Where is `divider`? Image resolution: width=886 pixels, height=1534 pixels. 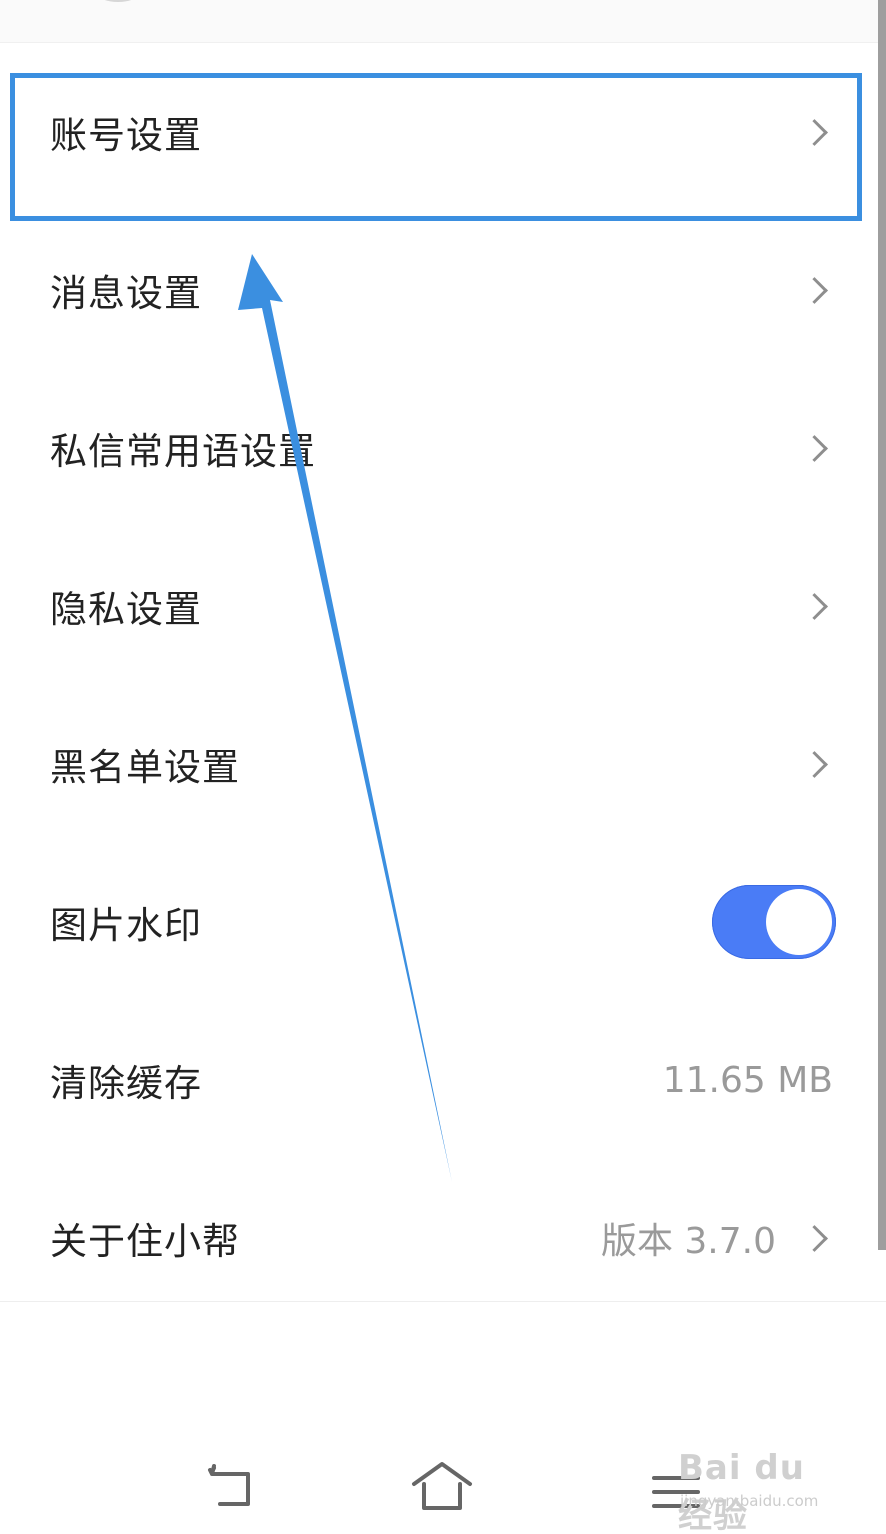 divider is located at coordinates (443, 1301).